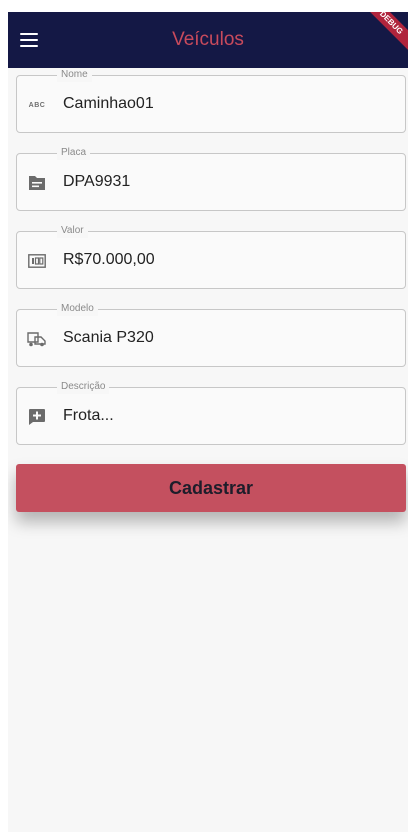  I want to click on add-box-icon, so click(37, 417).